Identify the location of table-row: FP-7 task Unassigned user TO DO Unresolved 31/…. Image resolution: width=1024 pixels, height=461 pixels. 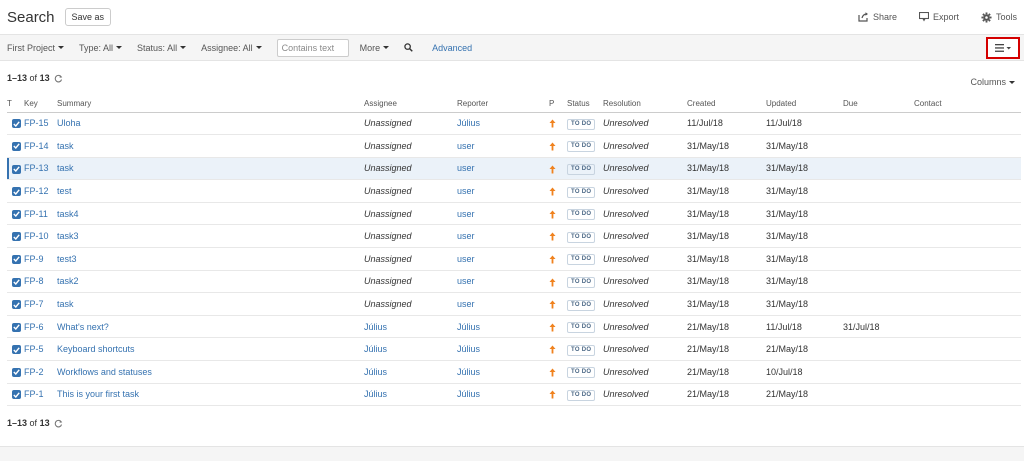
(514, 304).